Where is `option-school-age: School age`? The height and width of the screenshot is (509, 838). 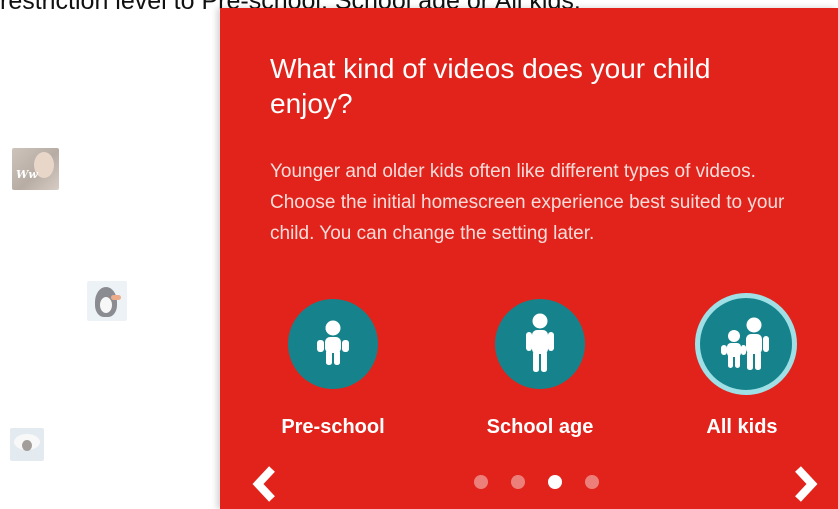 option-school-age: School age is located at coordinates (540, 374).